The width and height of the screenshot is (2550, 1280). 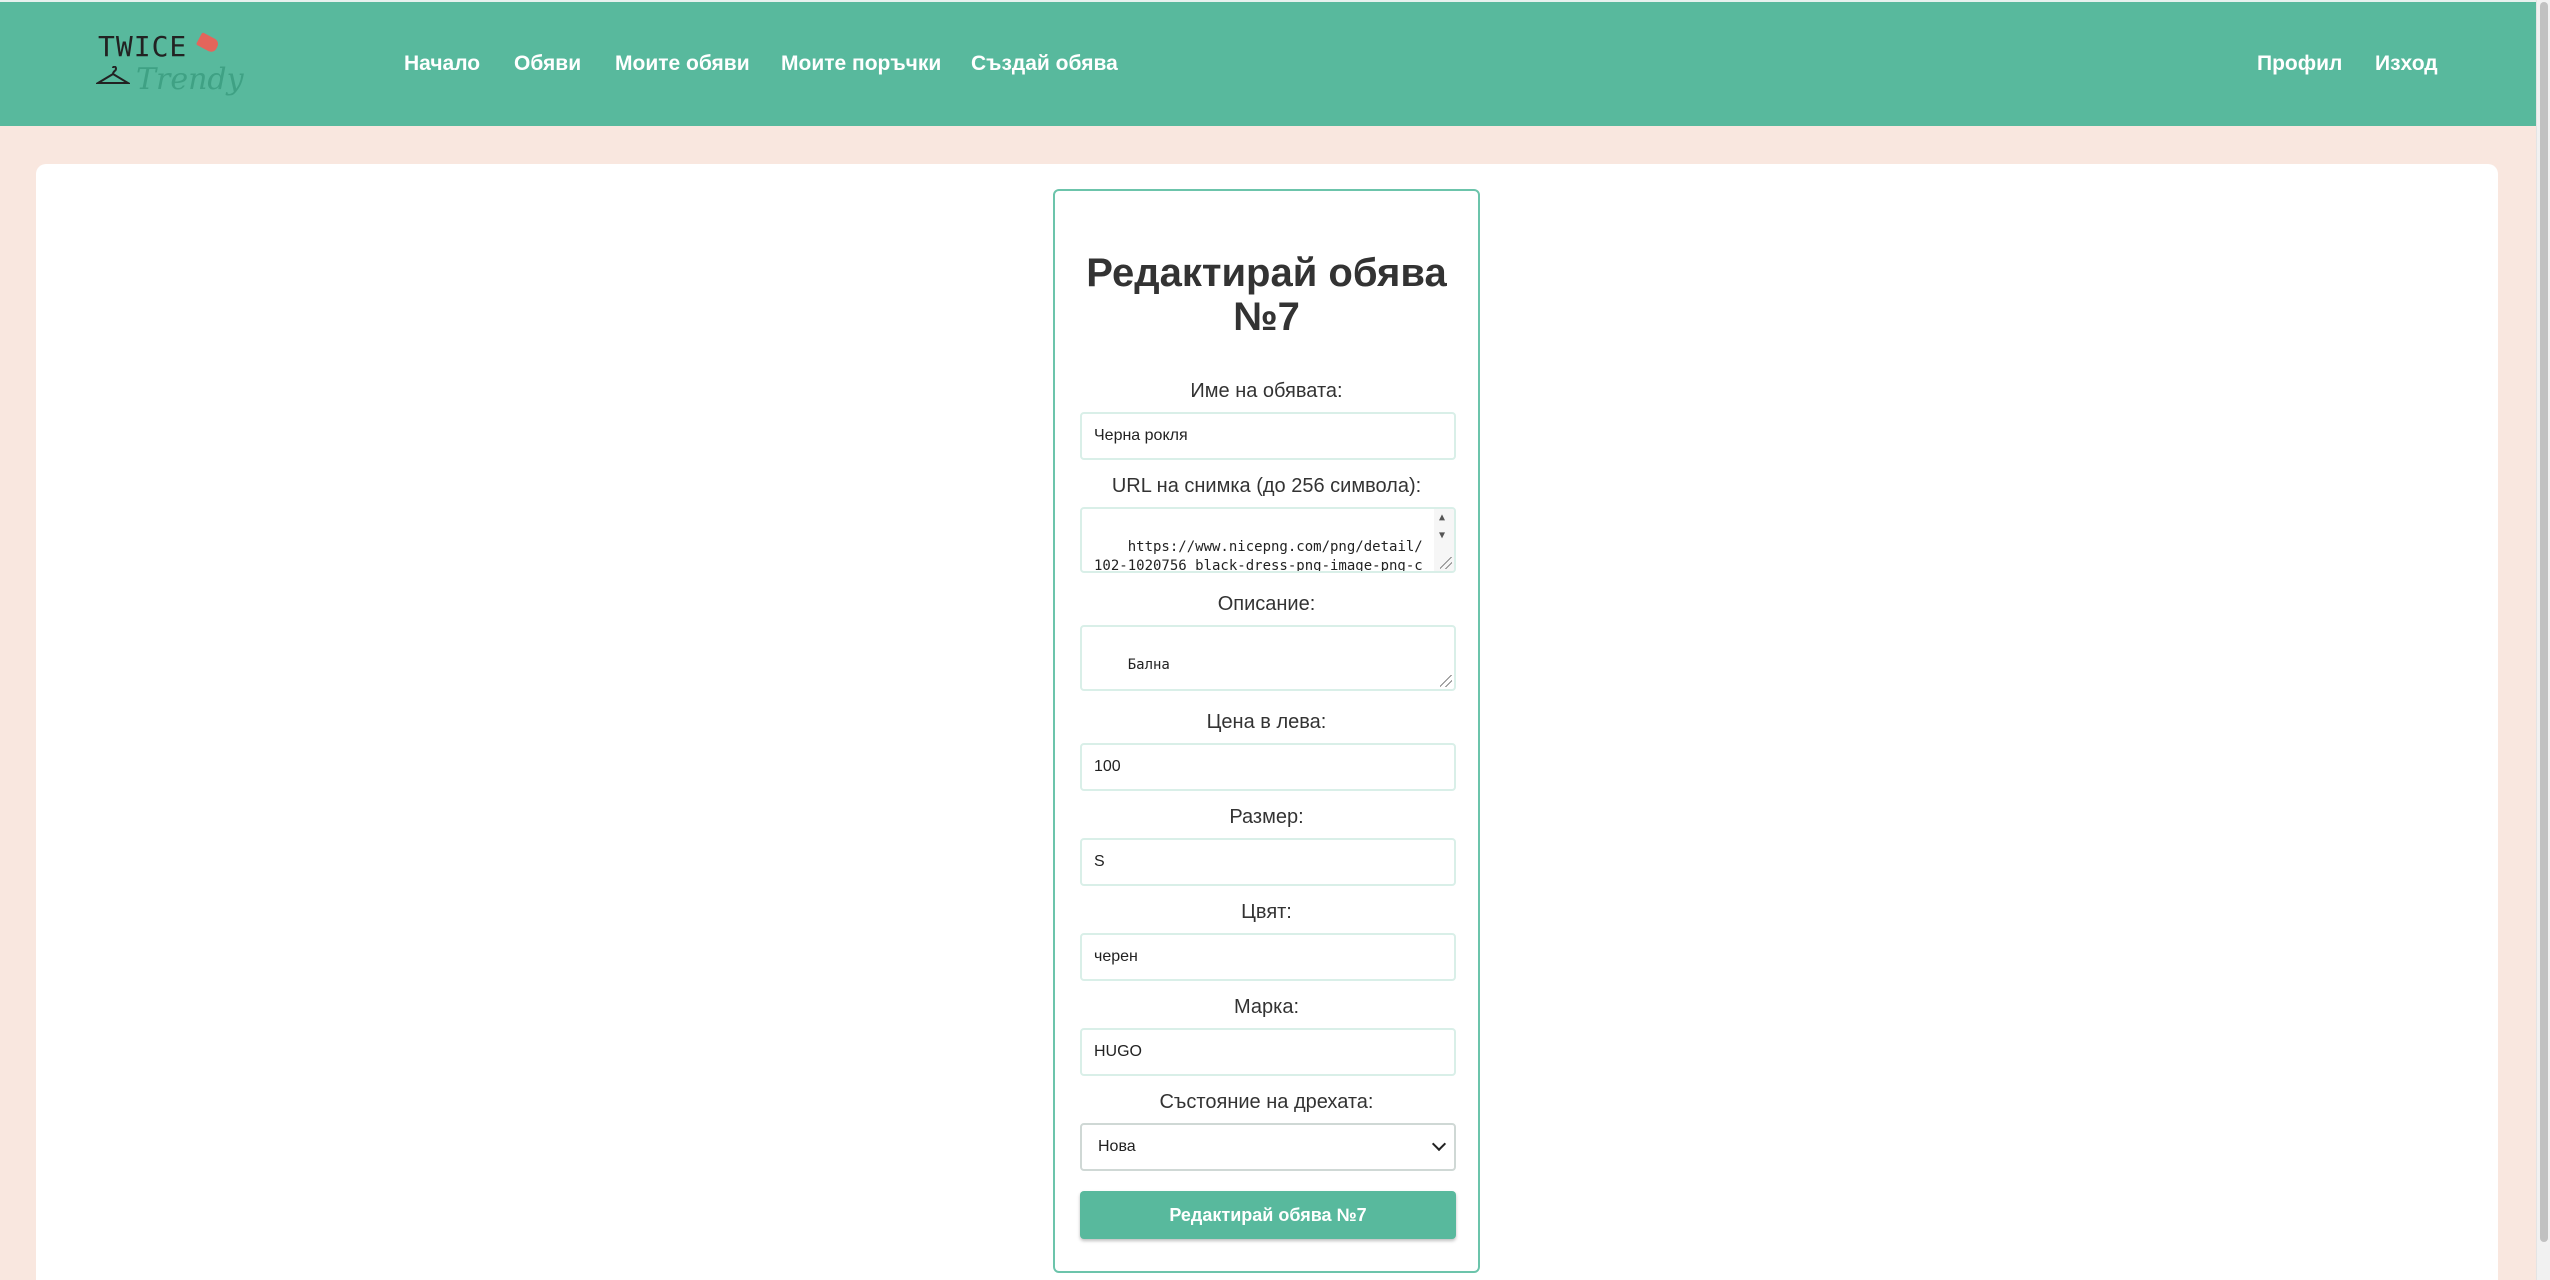 I want to click on page-scrollbar, so click(x=2543, y=640).